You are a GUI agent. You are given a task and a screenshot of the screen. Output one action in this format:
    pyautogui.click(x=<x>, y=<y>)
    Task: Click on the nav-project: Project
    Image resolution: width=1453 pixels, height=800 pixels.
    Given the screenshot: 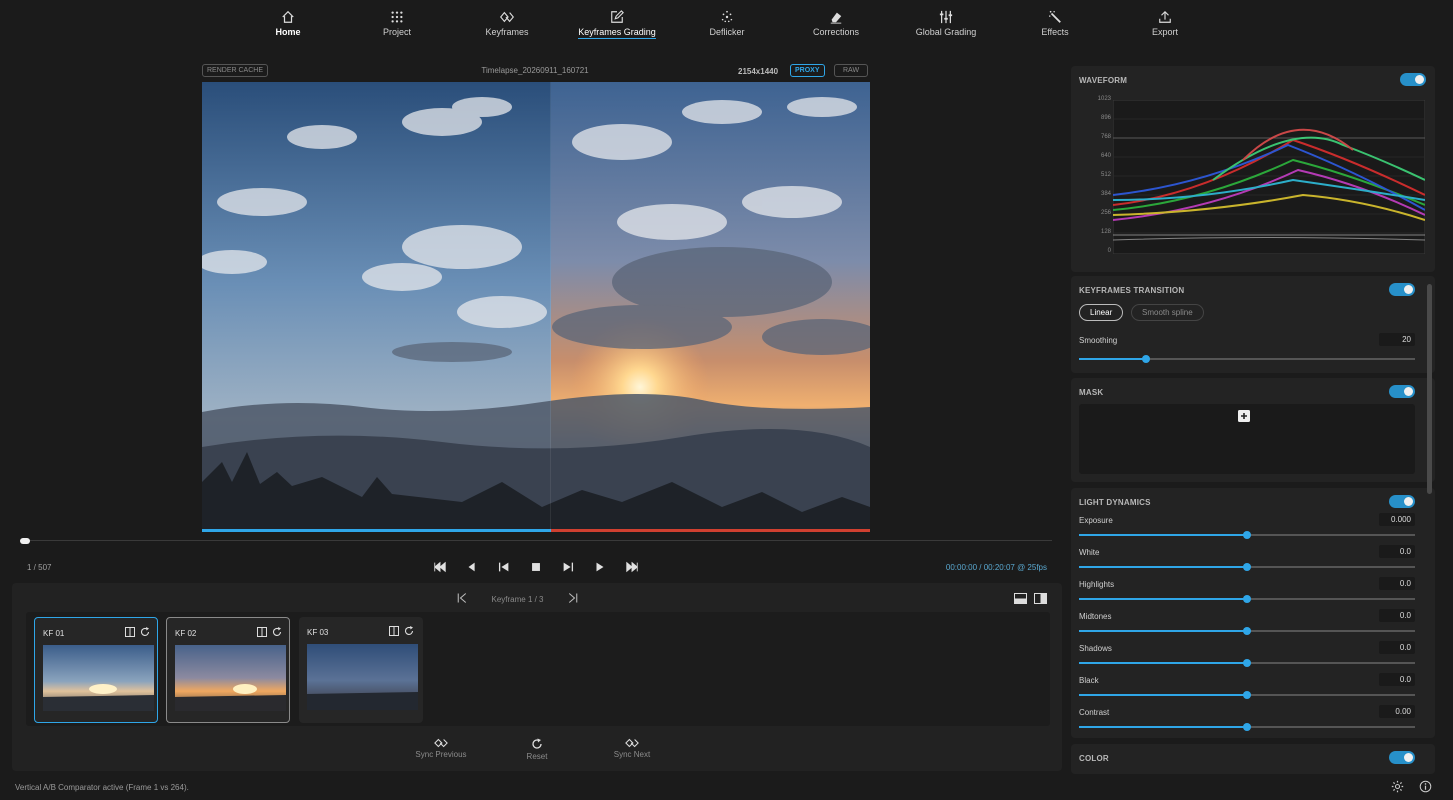 What is the action you would take?
    pyautogui.click(x=397, y=23)
    